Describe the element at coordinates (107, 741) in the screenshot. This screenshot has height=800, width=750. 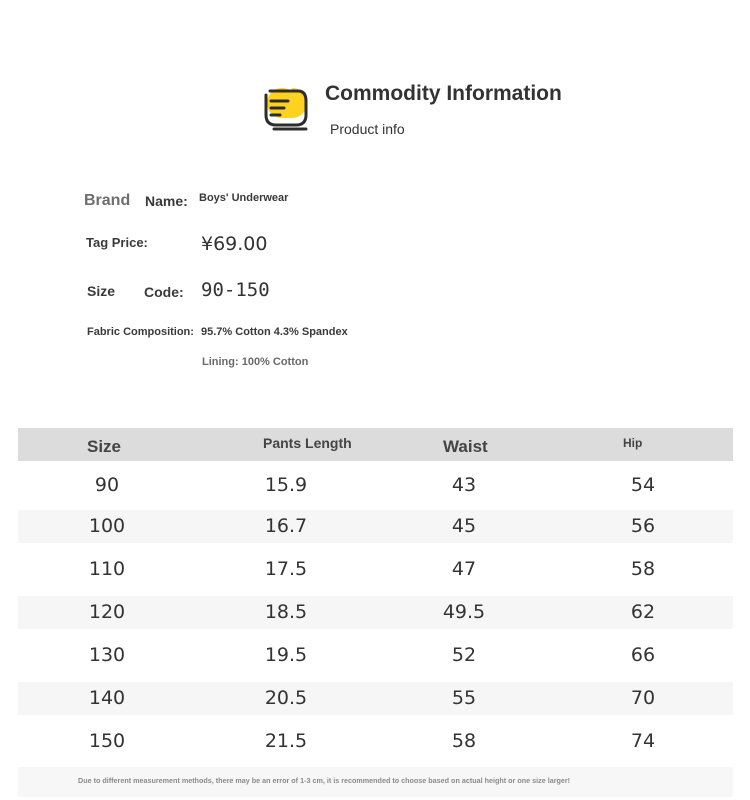
I see `cell-size: 150` at that location.